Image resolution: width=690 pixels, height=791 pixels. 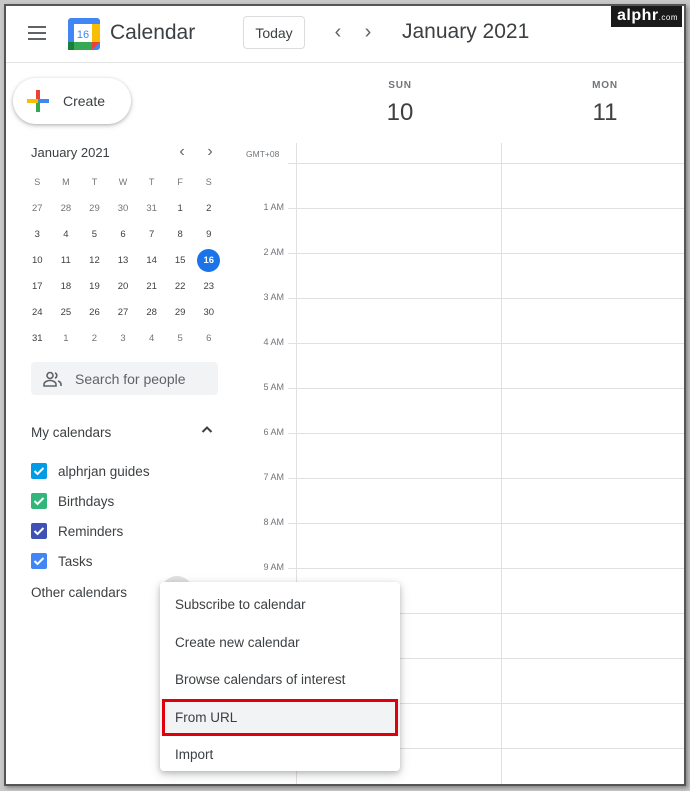 What do you see at coordinates (208, 260) in the screenshot?
I see `mini-calendar-day: 16` at bounding box center [208, 260].